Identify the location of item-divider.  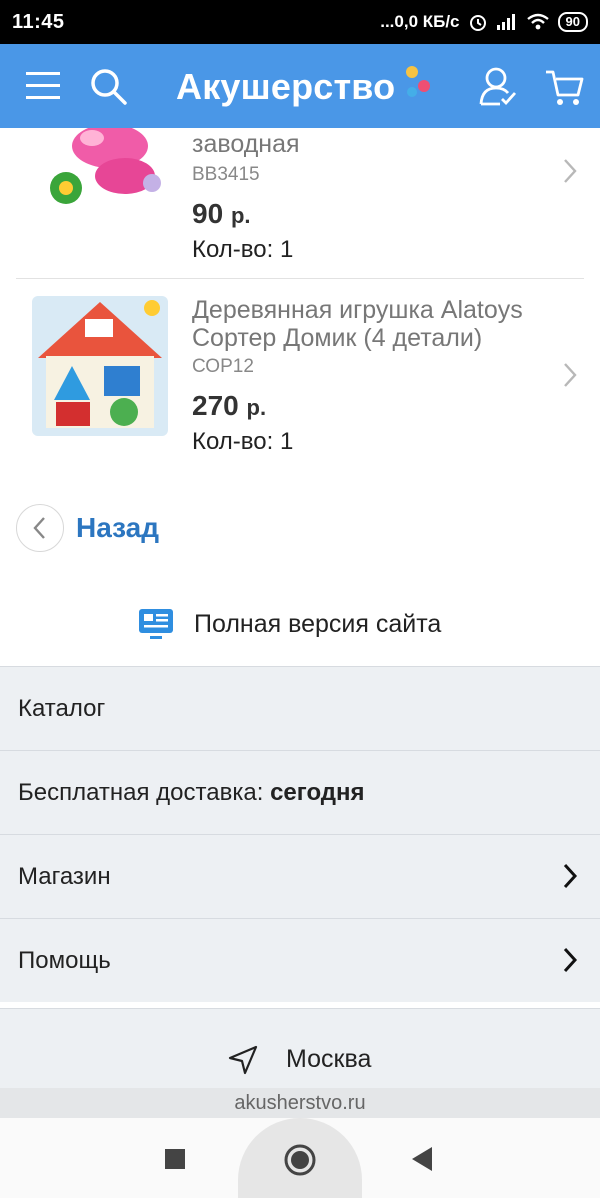
(300, 278).